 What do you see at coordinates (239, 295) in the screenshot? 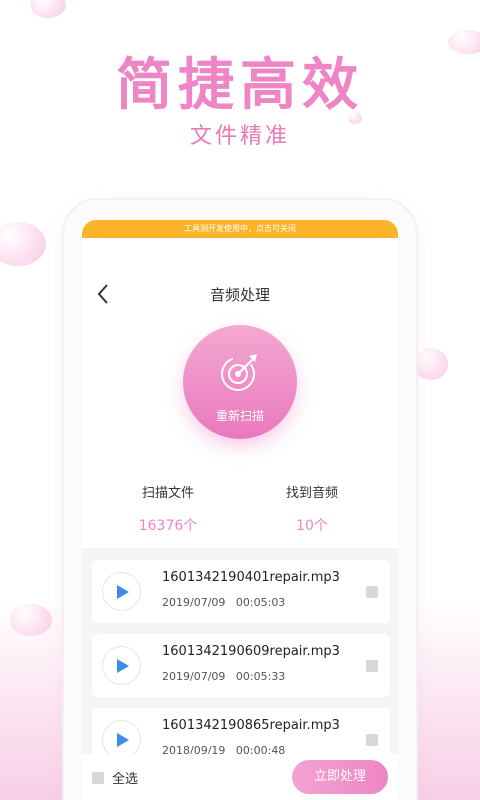
I see `page-title: 音频处理` at bounding box center [239, 295].